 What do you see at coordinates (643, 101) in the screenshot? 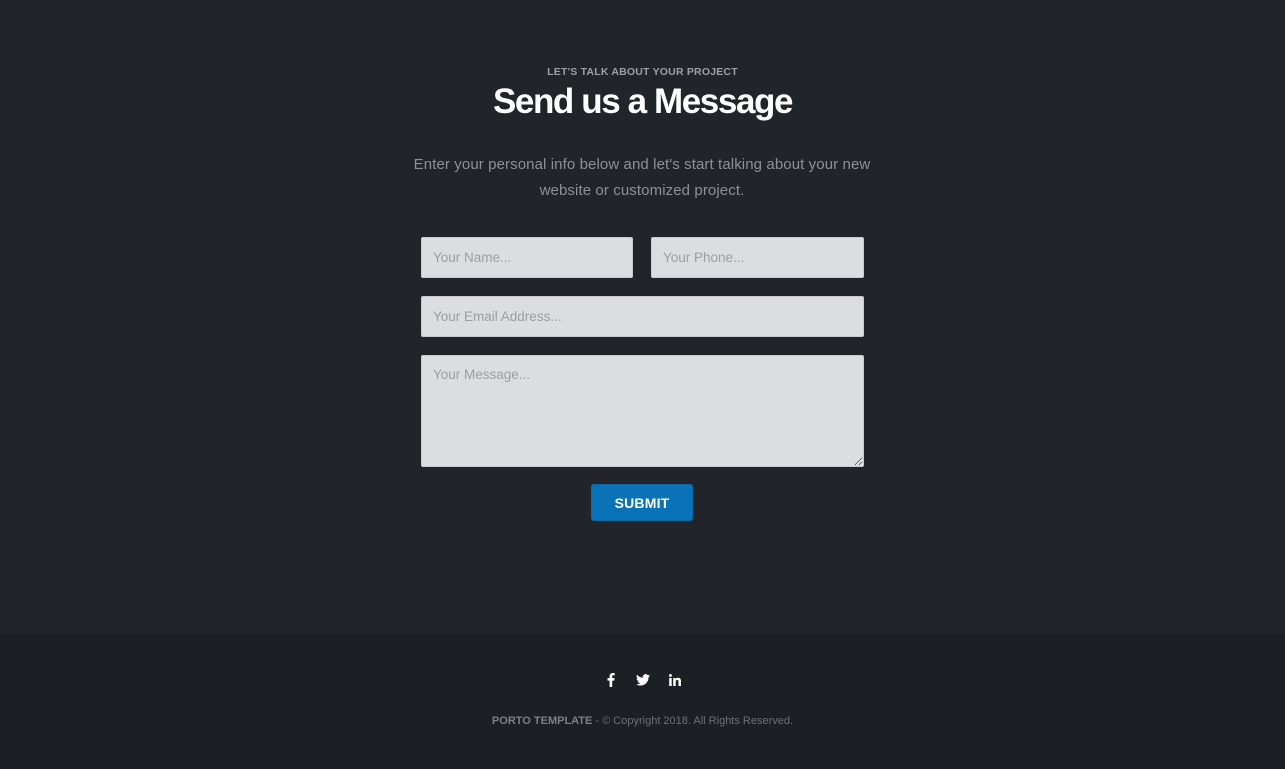
I see `page-title: Send us a Message` at bounding box center [643, 101].